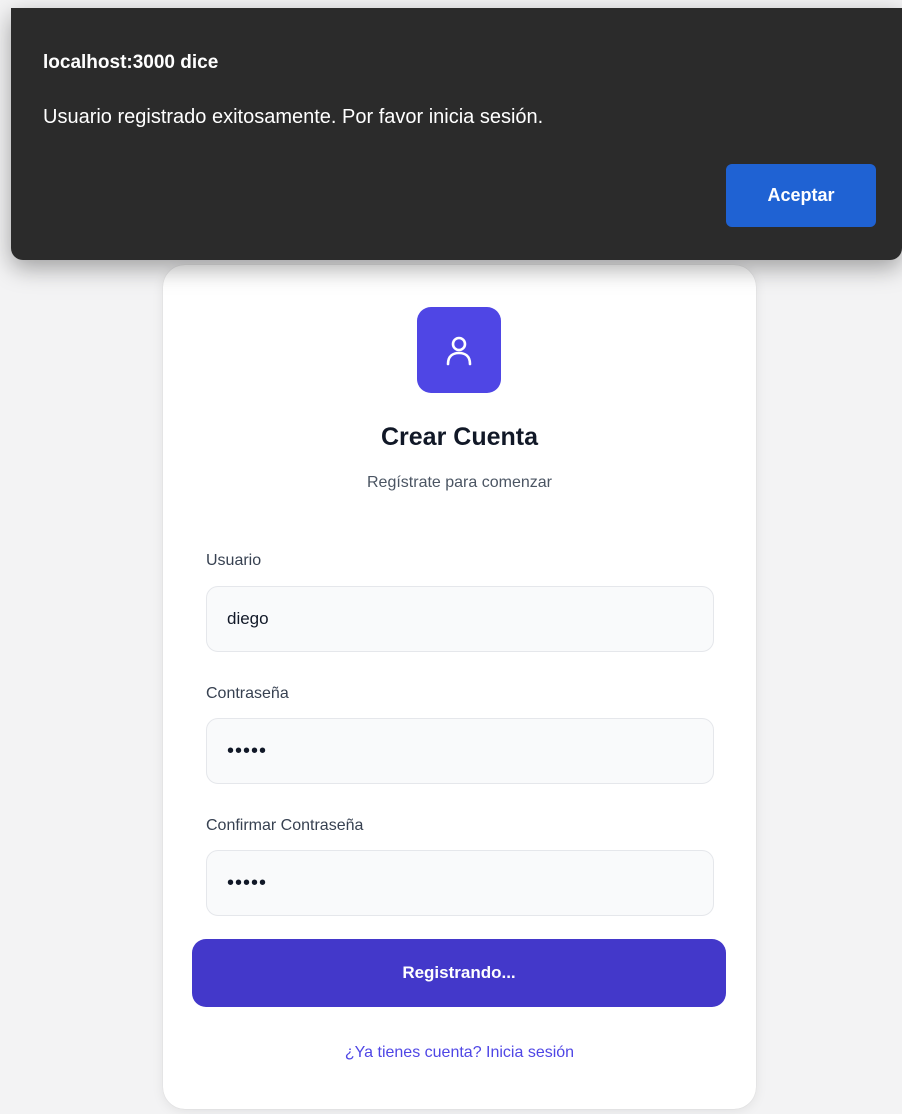  I want to click on username-label: Usuario, so click(234, 560).